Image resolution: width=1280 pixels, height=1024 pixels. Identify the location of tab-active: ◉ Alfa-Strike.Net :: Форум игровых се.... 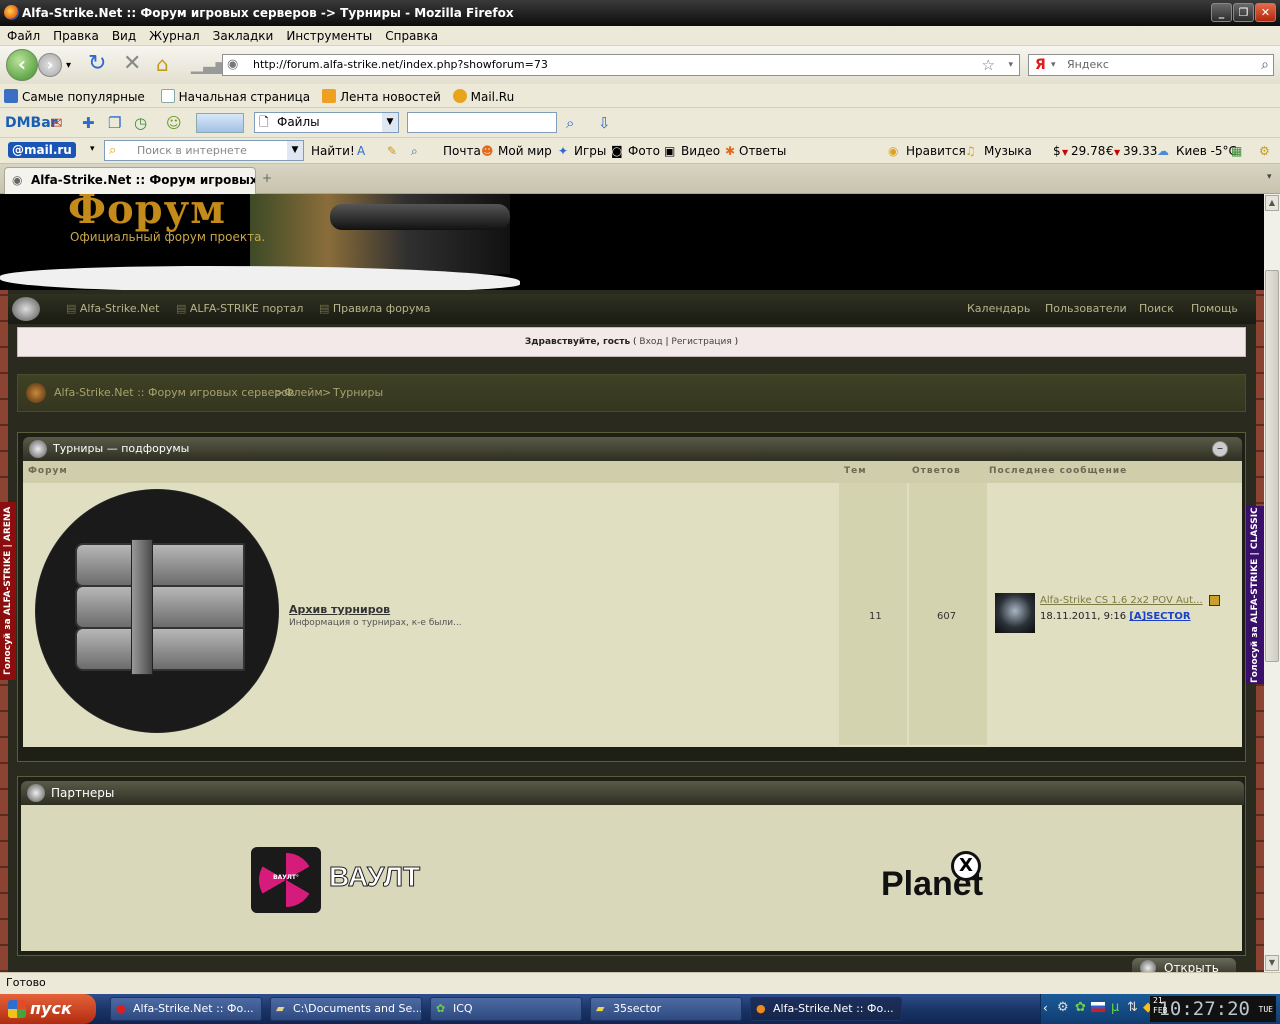
(130, 180).